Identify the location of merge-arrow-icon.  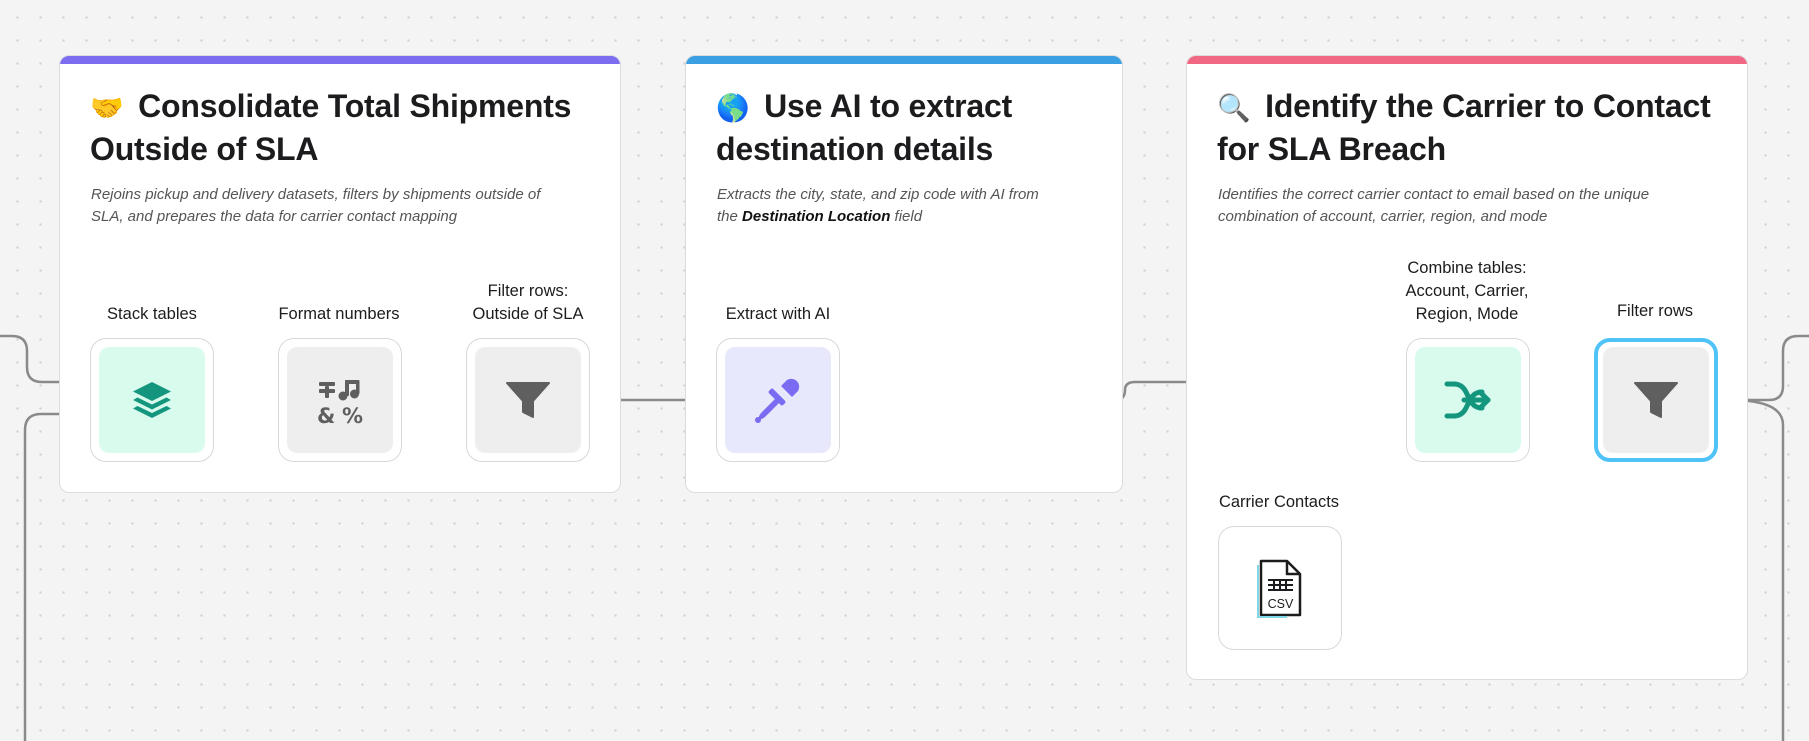
(1467, 400).